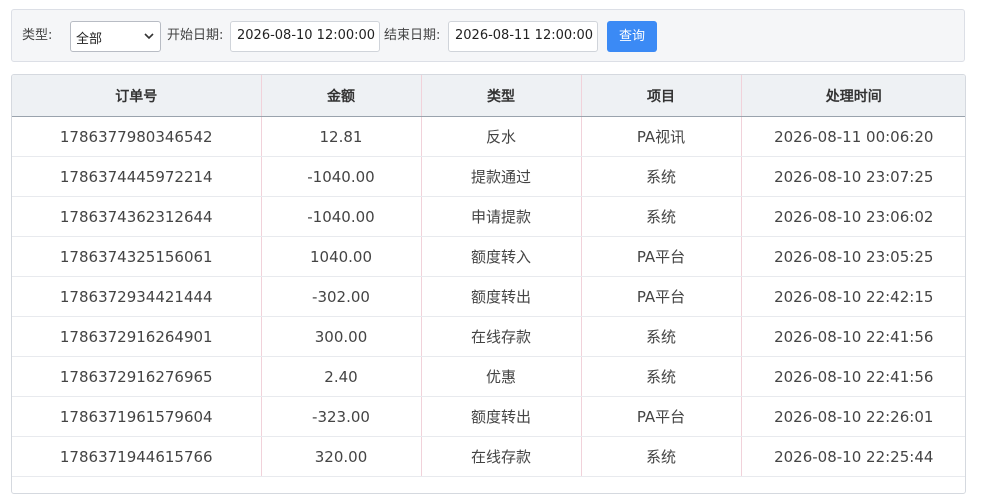  What do you see at coordinates (501, 136) in the screenshot?
I see `cell-type: 反水` at bounding box center [501, 136].